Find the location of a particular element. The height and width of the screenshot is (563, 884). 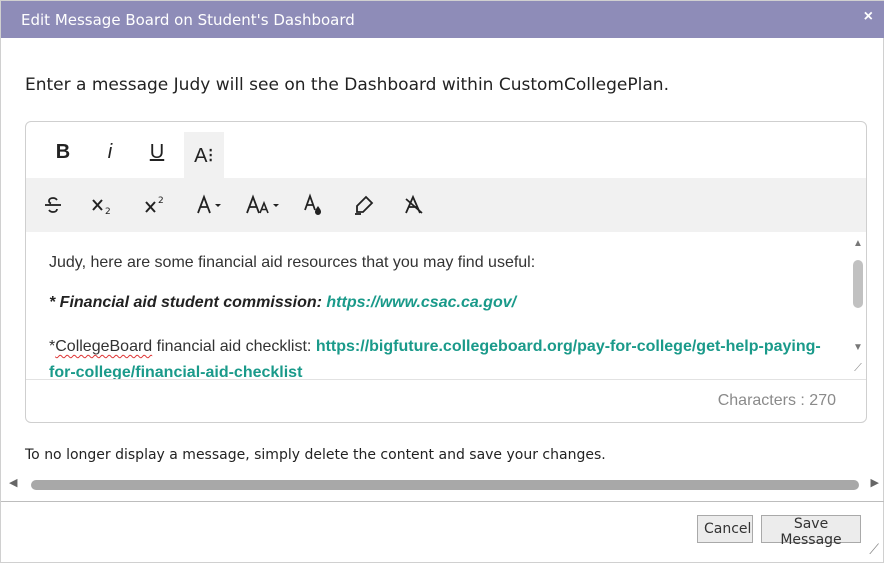

spellcheck-word: CollegeBoard is located at coordinates (104, 346).